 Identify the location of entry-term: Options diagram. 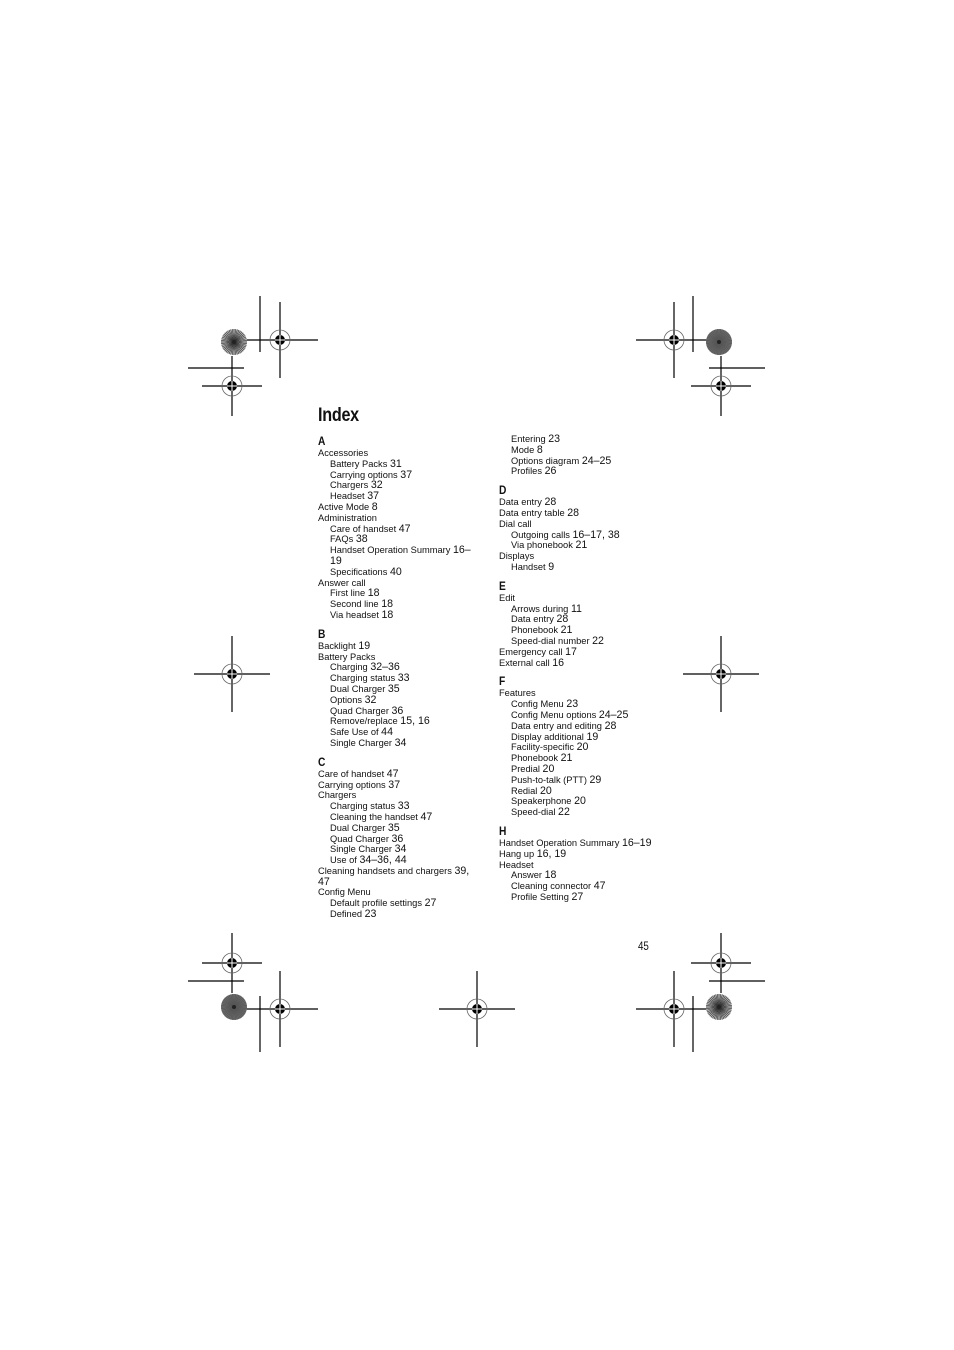
(545, 460).